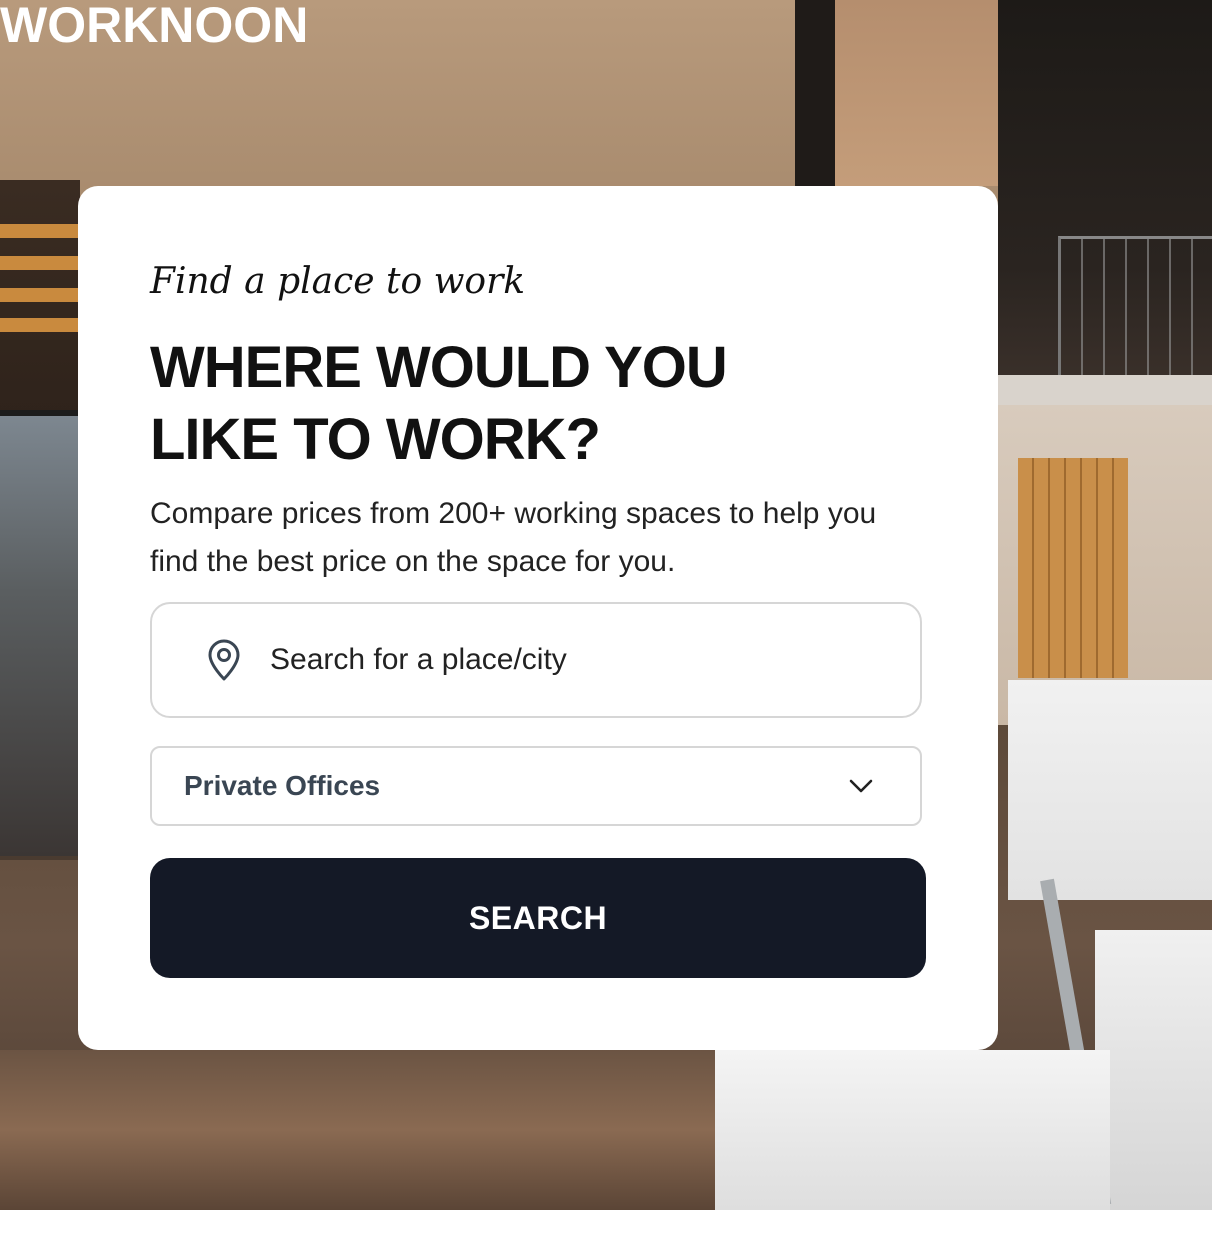 Image resolution: width=1212 pixels, height=1234 pixels. Describe the element at coordinates (536, 786) in the screenshot. I see `space-type-select: Private Offices` at that location.